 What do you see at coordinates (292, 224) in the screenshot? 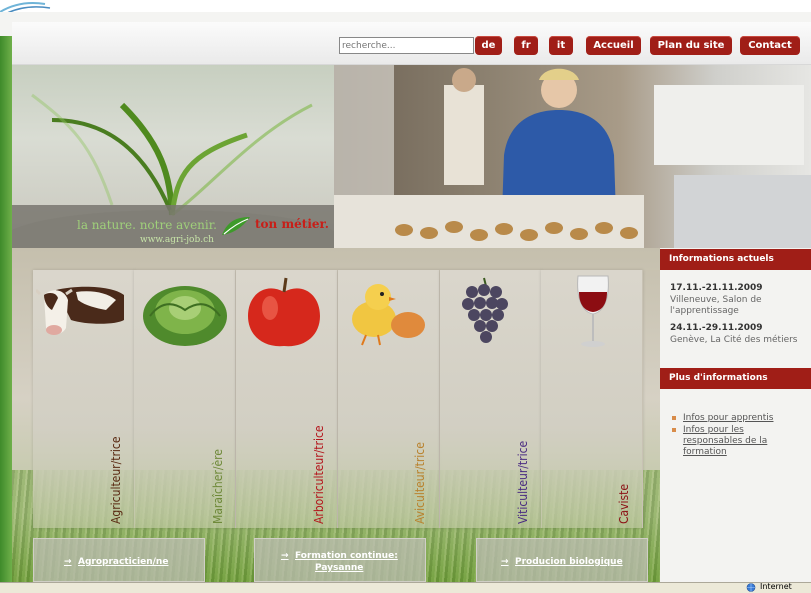
I see `slogan-highlight: ton métier.` at bounding box center [292, 224].